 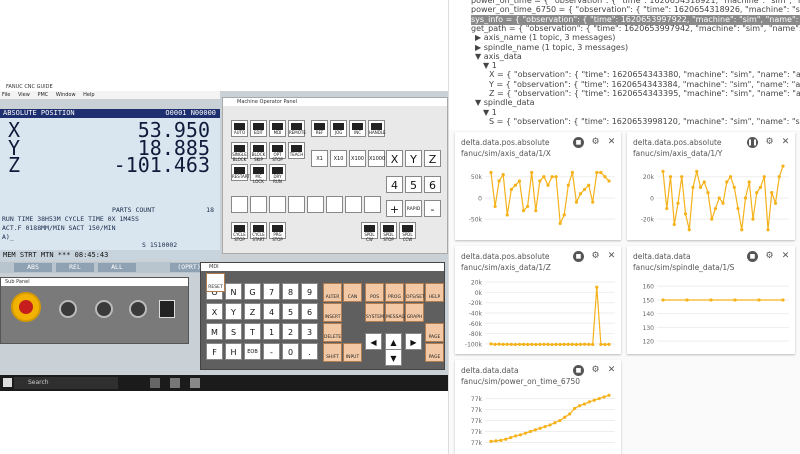 I want to click on mdi-key: X, so click(x=214, y=311).